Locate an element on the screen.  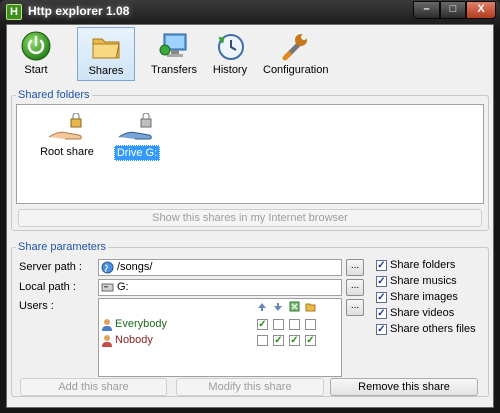
window-title: Http explorer 1.08 is located at coordinates (79, 11).